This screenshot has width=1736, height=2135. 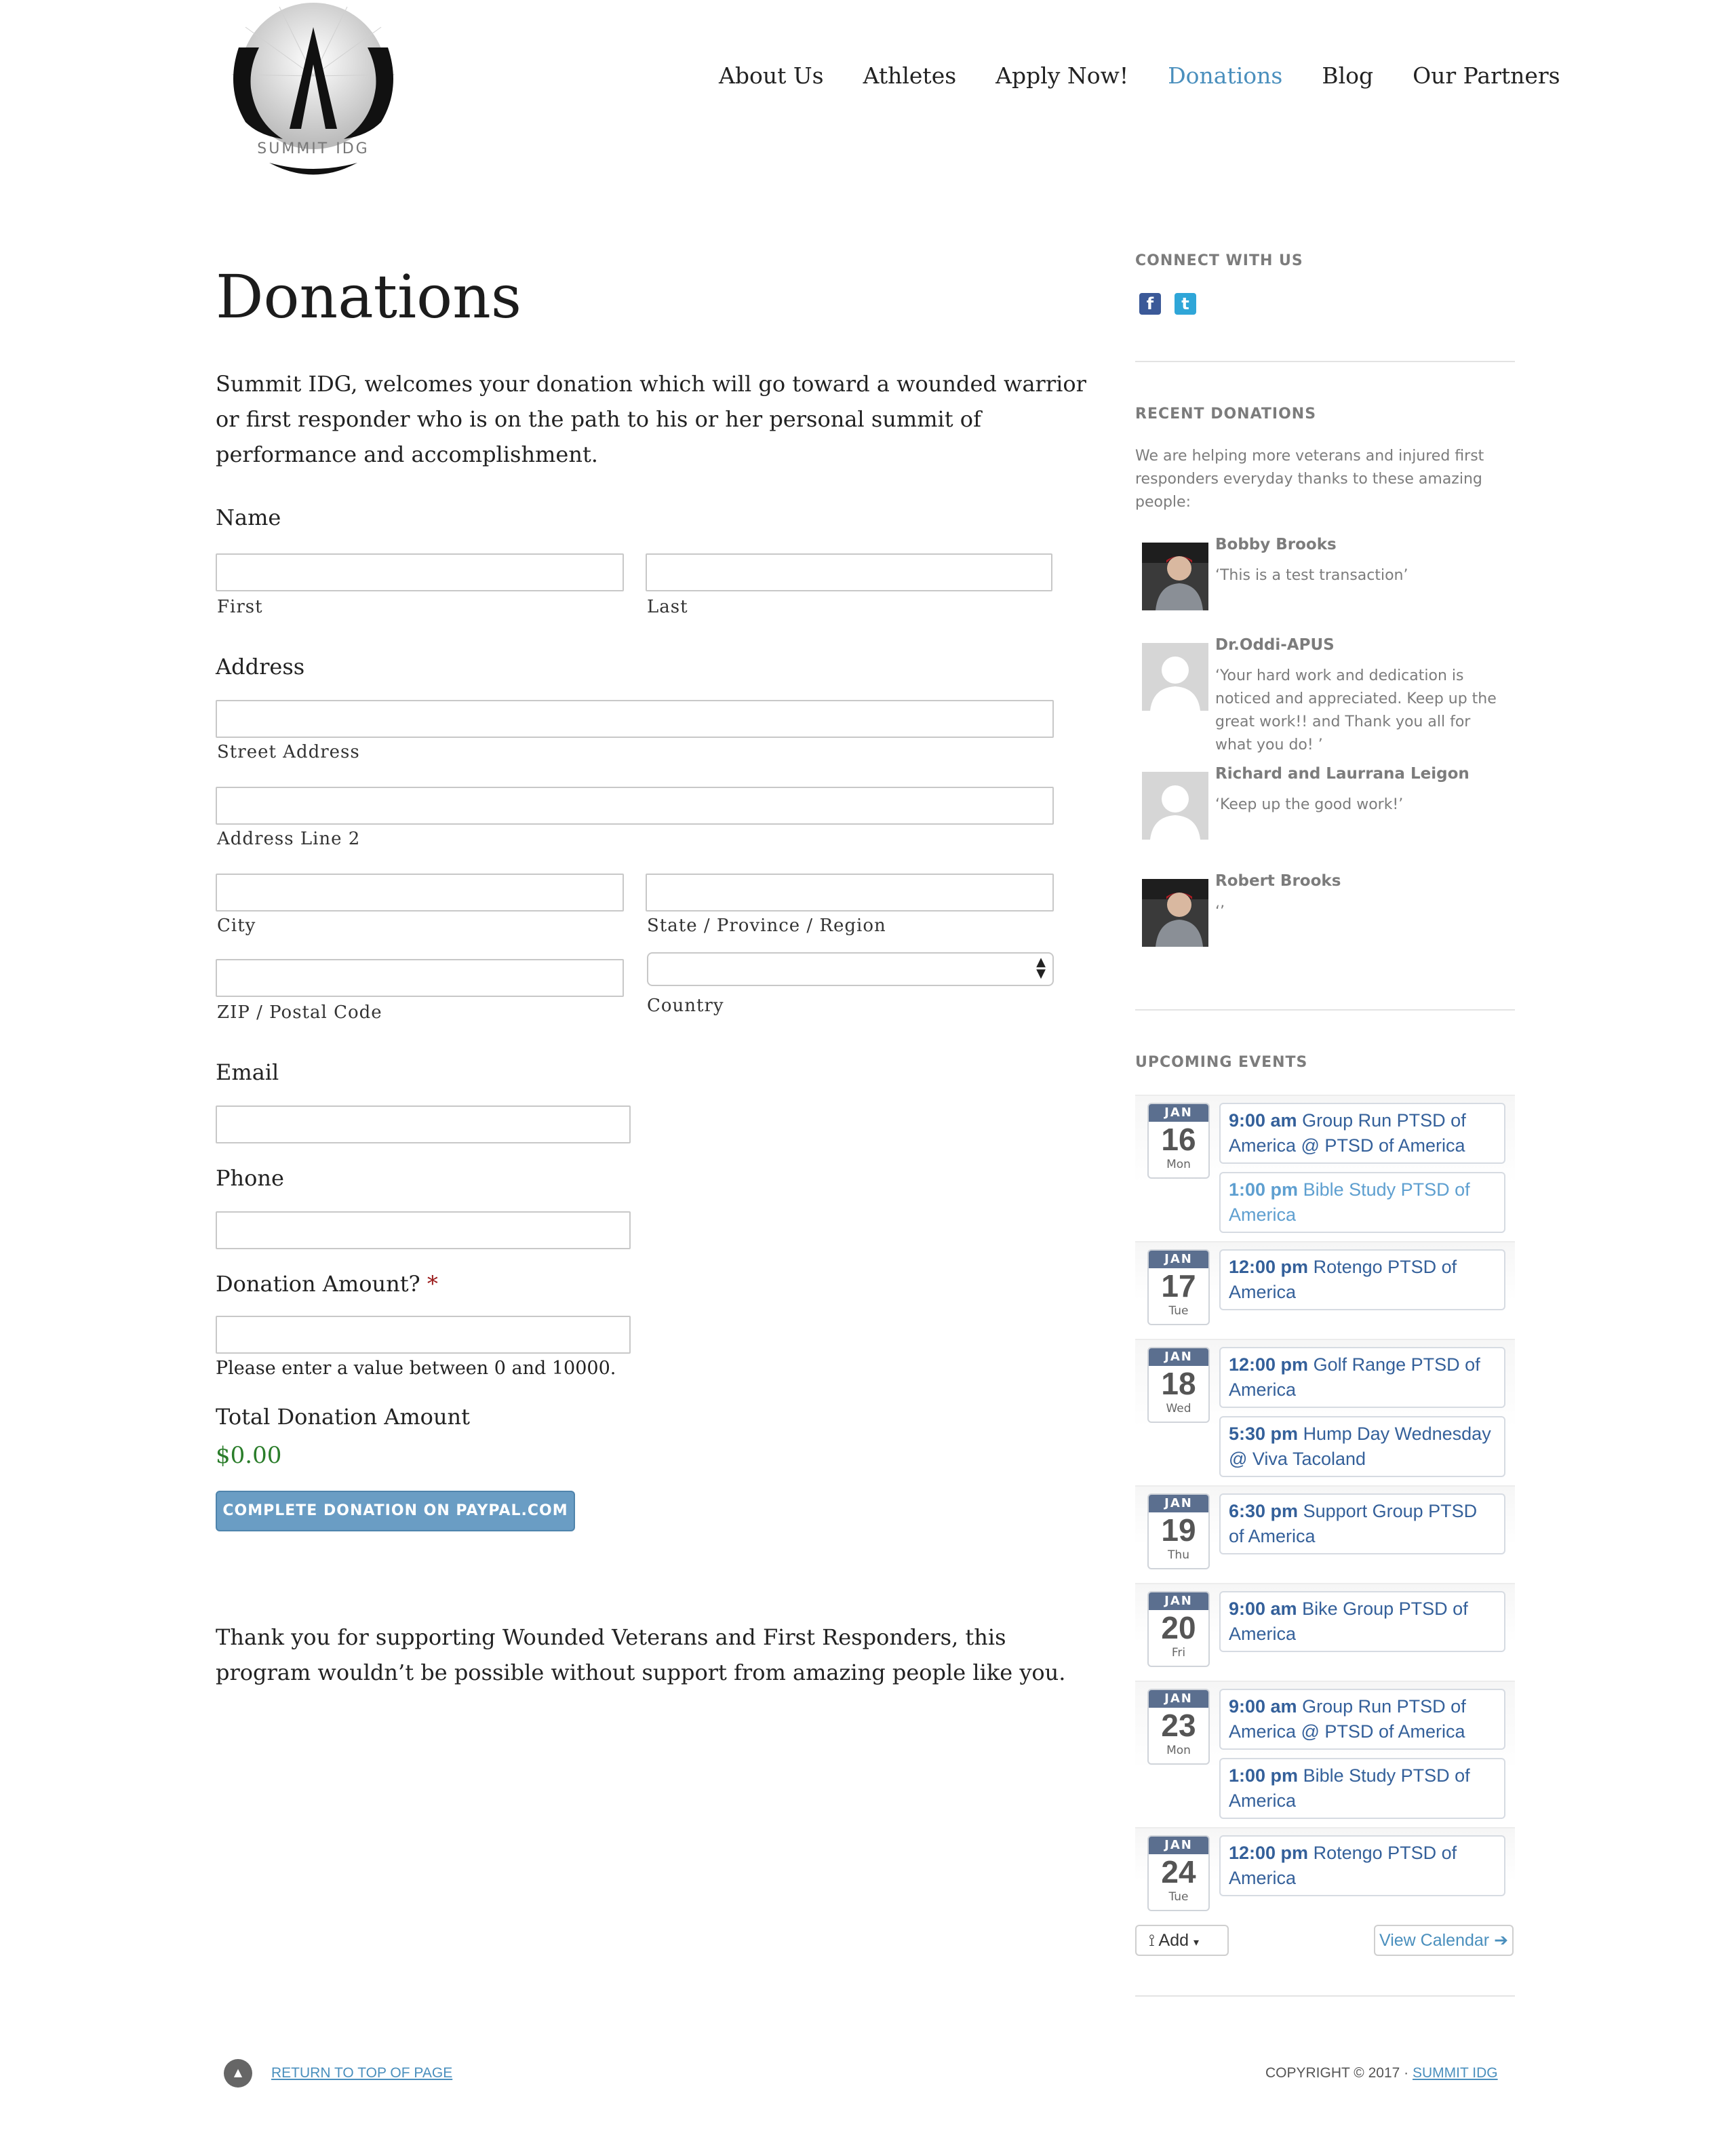 What do you see at coordinates (1337, 2073) in the screenshot?
I see `copyright-text: COPYRIGHT © 2017 ·` at bounding box center [1337, 2073].